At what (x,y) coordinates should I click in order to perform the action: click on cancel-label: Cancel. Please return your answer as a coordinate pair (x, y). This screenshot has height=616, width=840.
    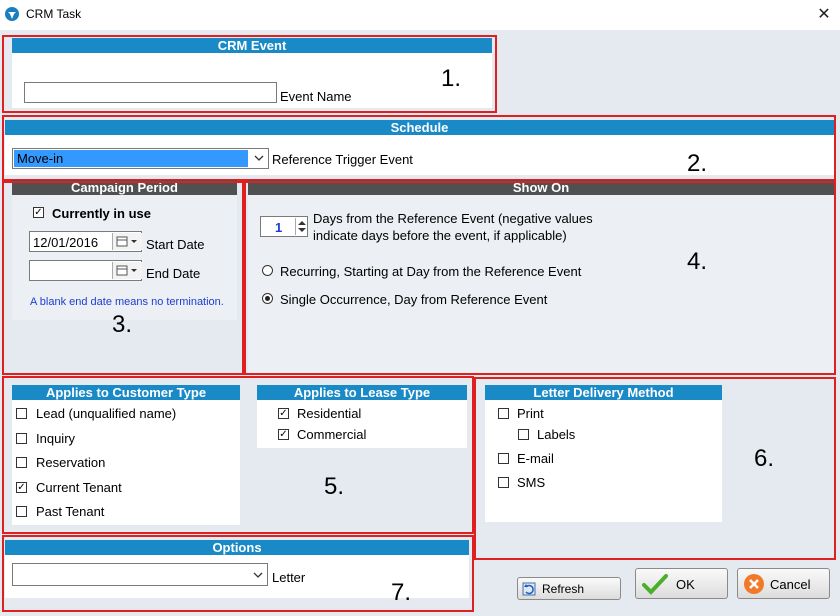
    Looking at the image, I should click on (790, 584).